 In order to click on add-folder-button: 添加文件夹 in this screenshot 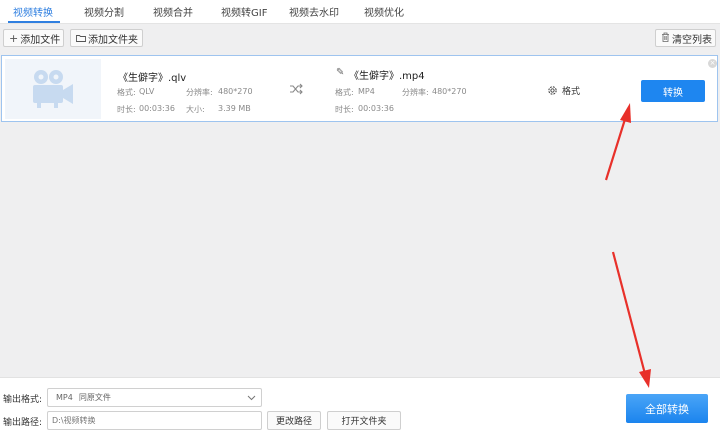, I will do `click(106, 38)`.